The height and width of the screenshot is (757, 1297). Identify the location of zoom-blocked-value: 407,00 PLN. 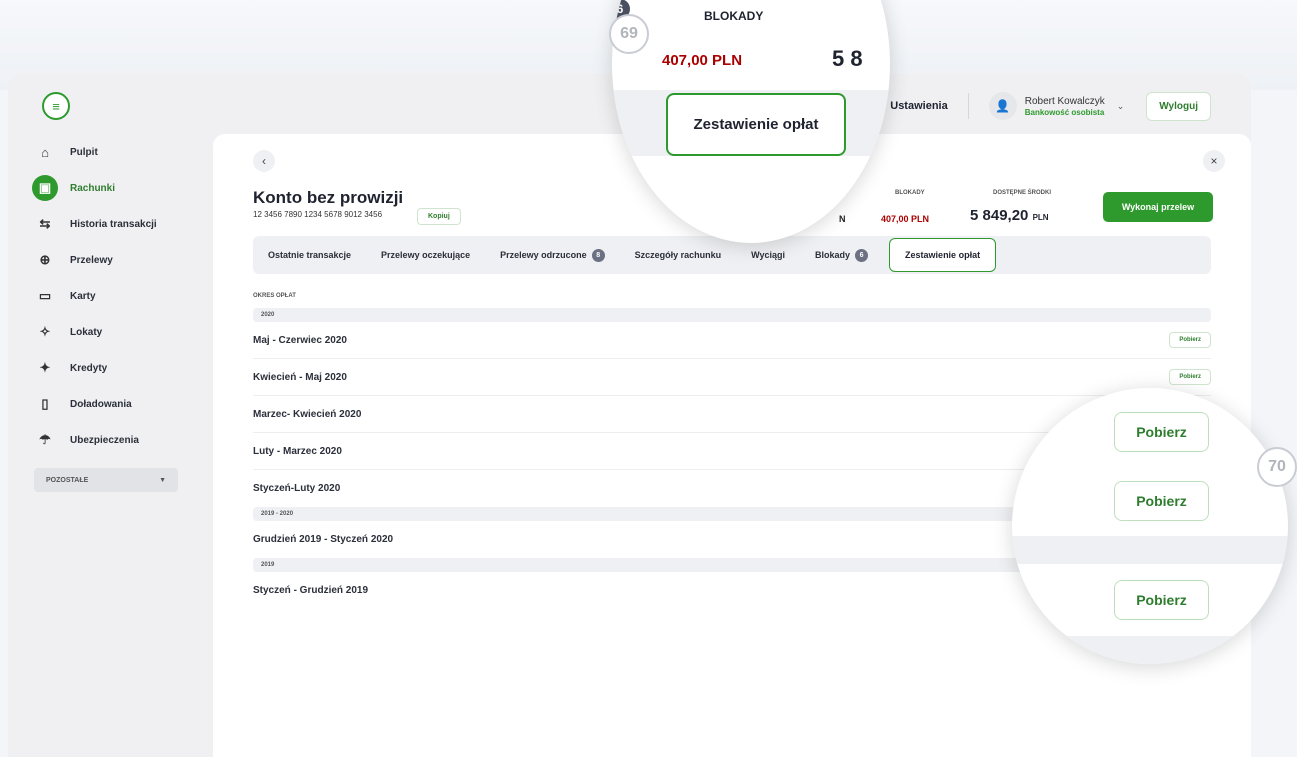
(702, 60).